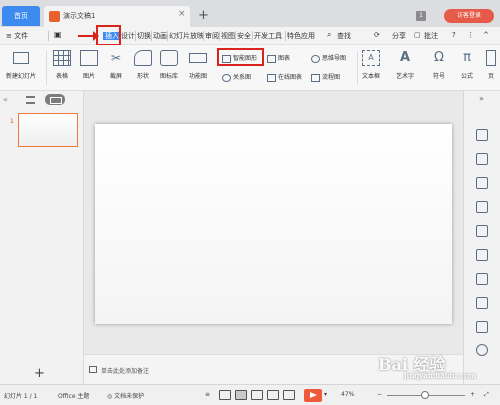 The image size is (500, 405). What do you see at coordinates (54, 16) in the screenshot?
I see `presentation-icon` at bounding box center [54, 16].